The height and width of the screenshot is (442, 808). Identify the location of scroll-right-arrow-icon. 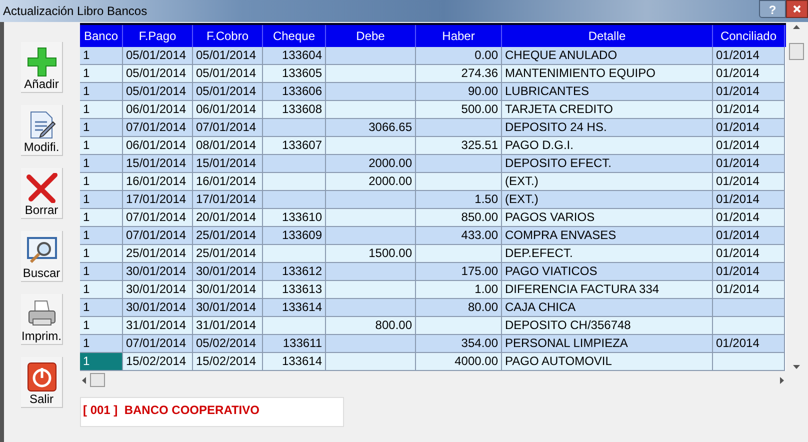
(782, 380).